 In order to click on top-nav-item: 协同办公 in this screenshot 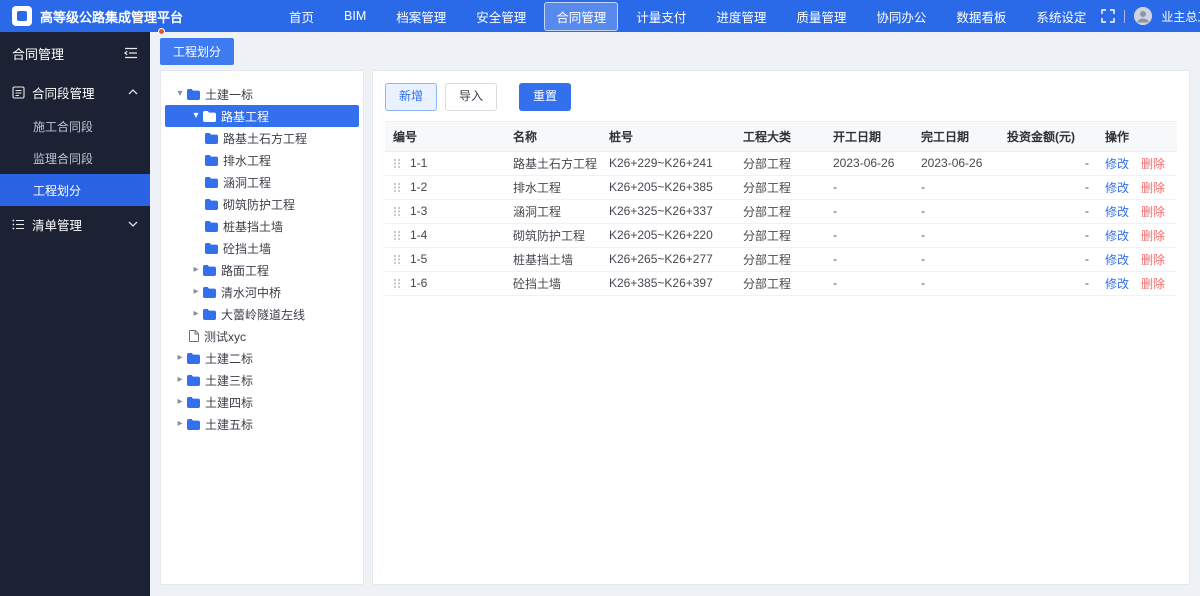, I will do `click(901, 16)`.